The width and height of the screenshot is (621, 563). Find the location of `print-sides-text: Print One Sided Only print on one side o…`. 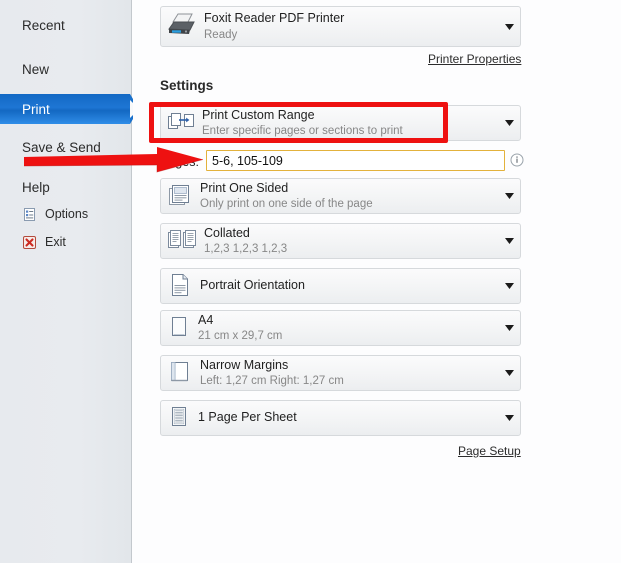

print-sides-text: Print One Sided Only print on one side o… is located at coordinates (349, 196).